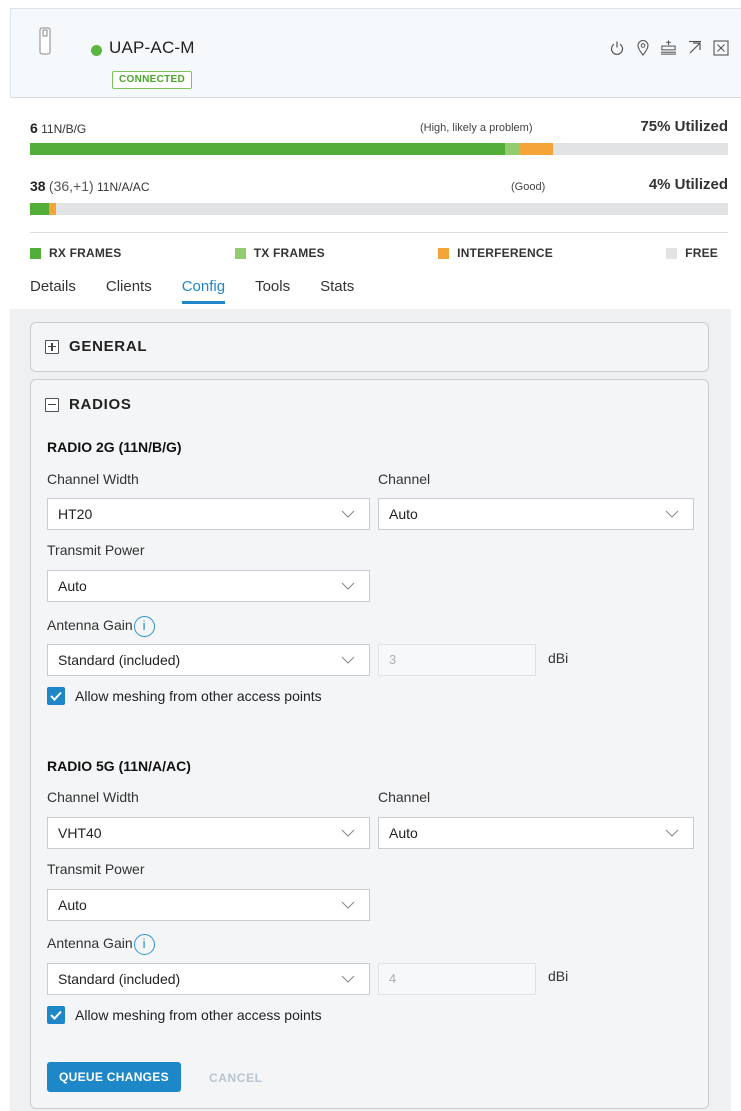 This screenshot has width=741, height=1111. Describe the element at coordinates (272, 291) in the screenshot. I see `tab-tools: Tools` at that location.